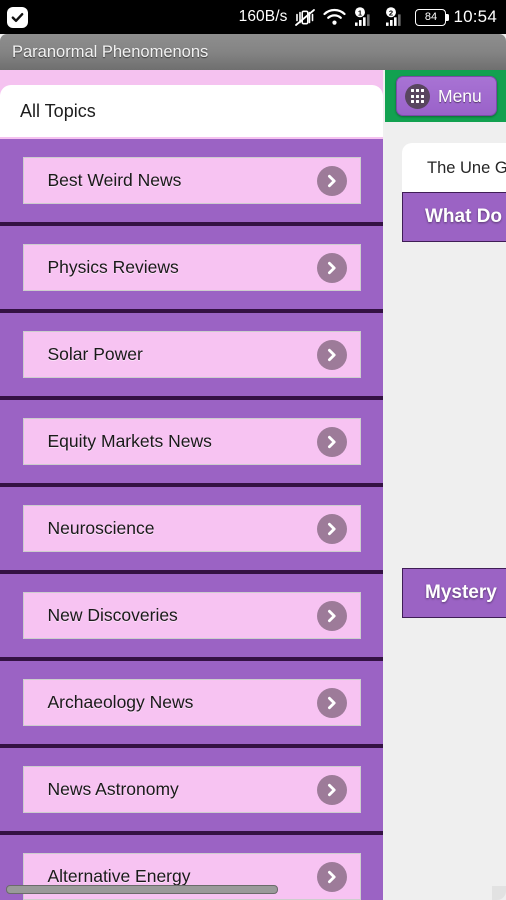 The width and height of the screenshot is (506, 900). I want to click on battery-icon: 84, so click(432, 17).